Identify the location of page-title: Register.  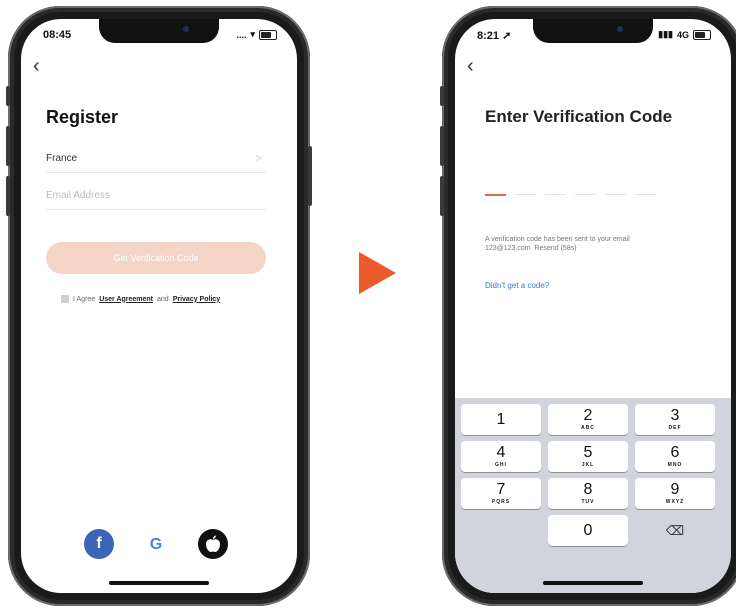
(82, 117).